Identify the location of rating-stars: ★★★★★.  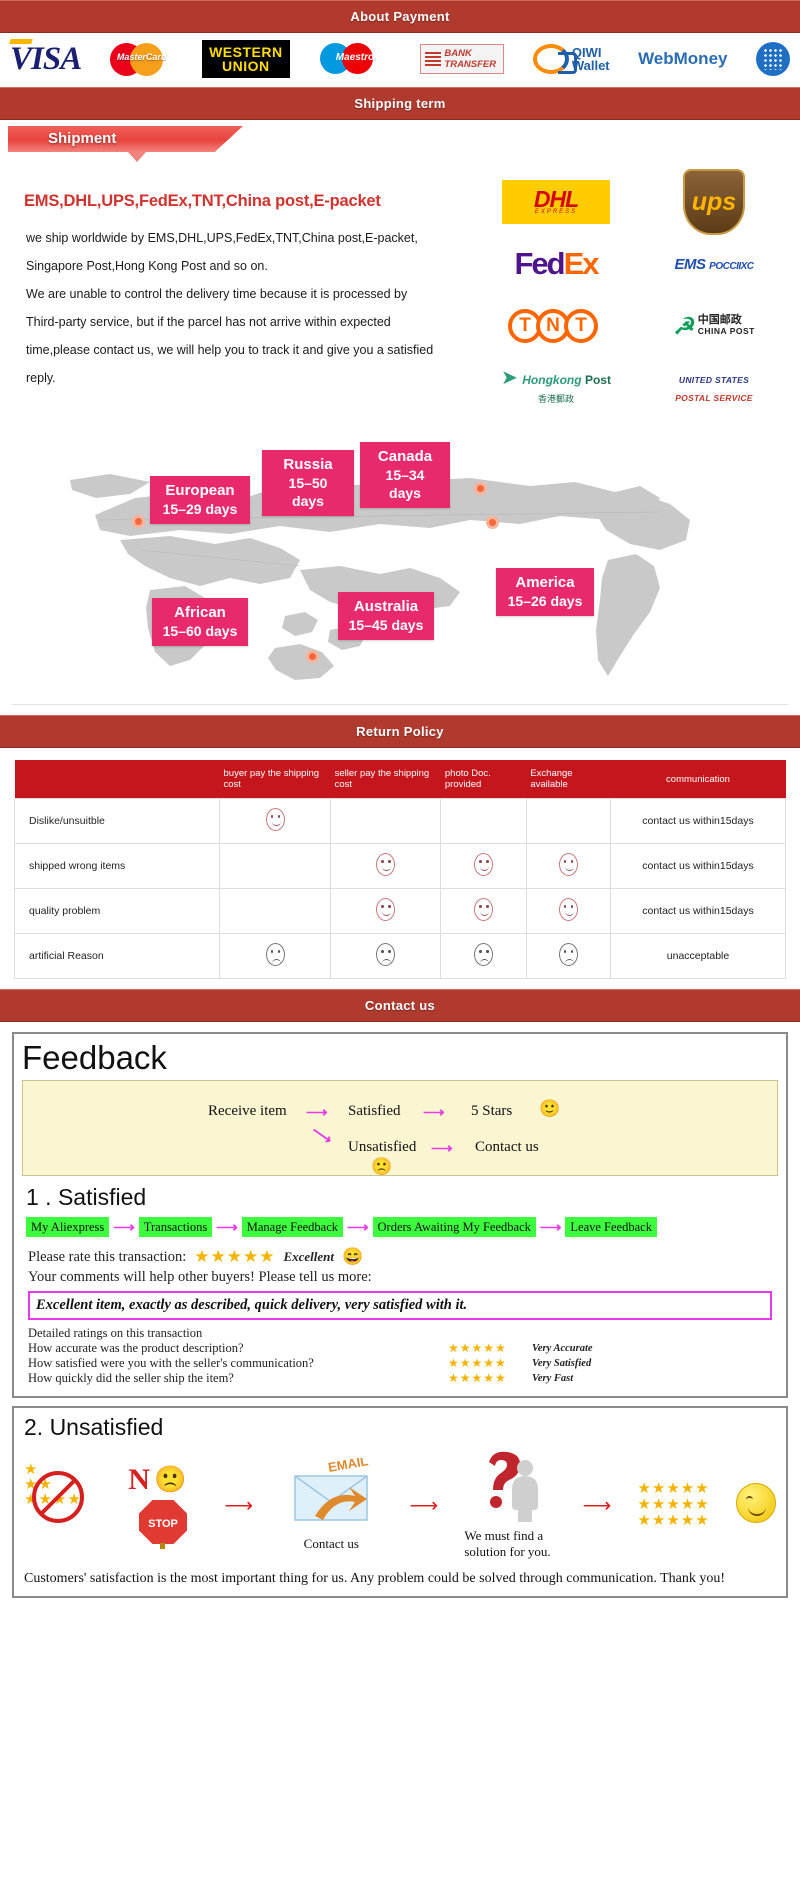
(234, 1257).